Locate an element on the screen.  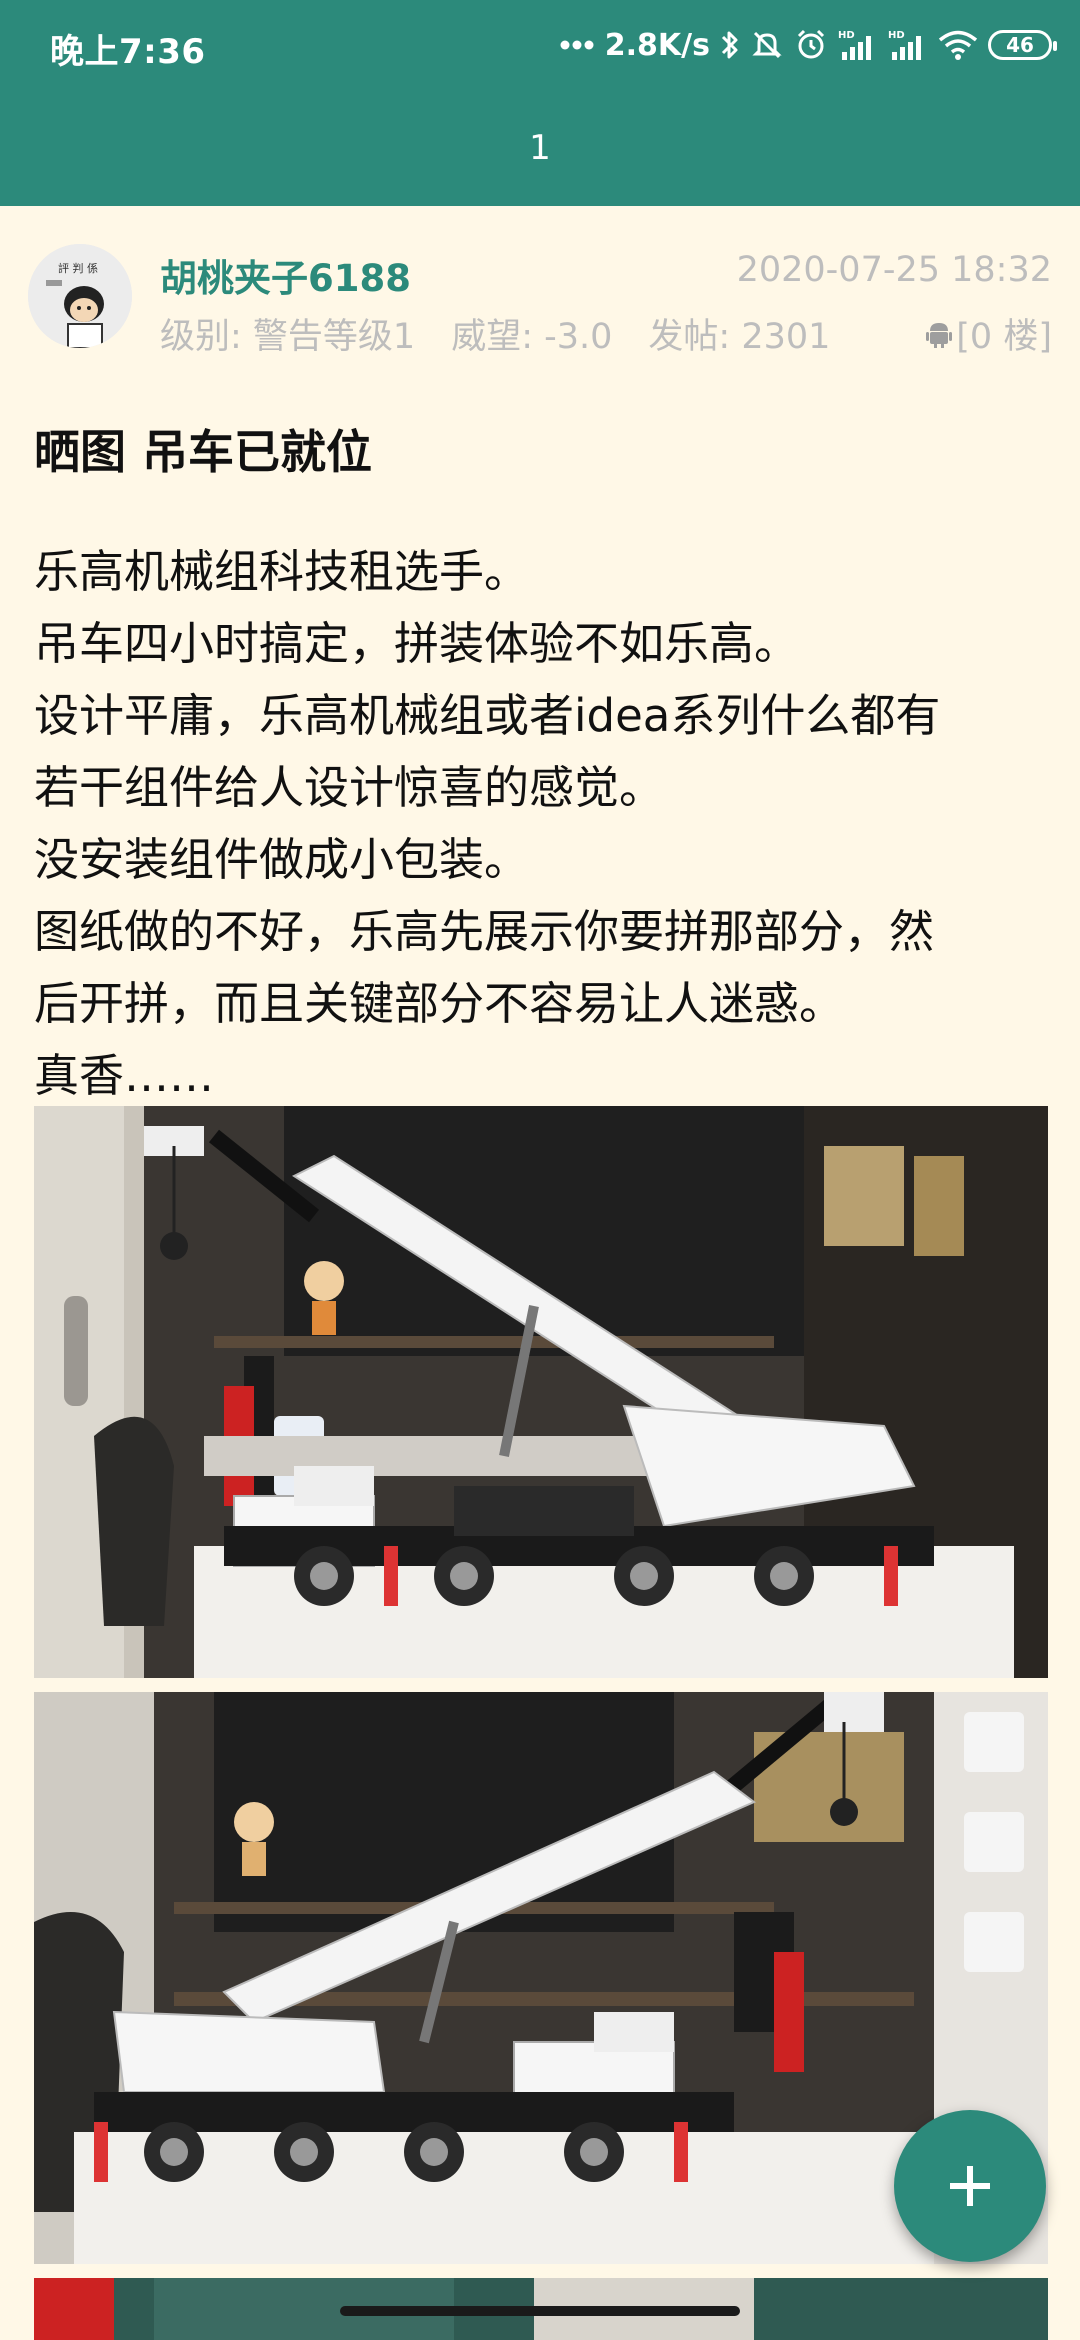
page-indicator: 1 is located at coordinates (540, 148).